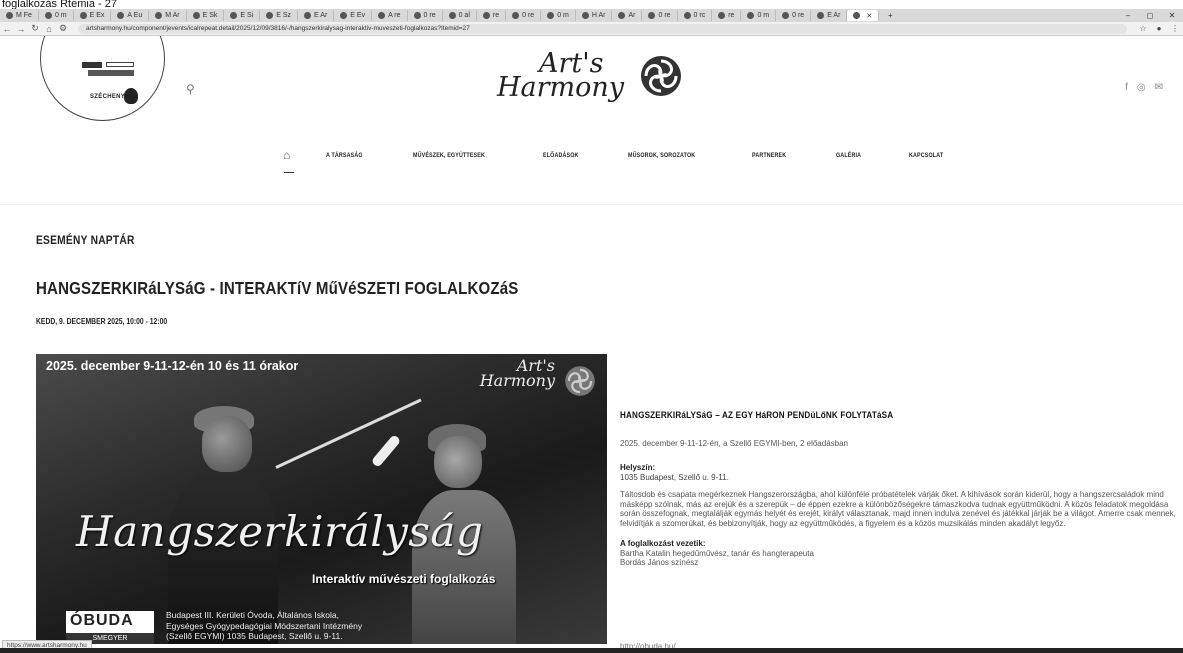 This screenshot has width=1183, height=653. What do you see at coordinates (172, 15) in the screenshot?
I see `tab-label: M Ar` at bounding box center [172, 15].